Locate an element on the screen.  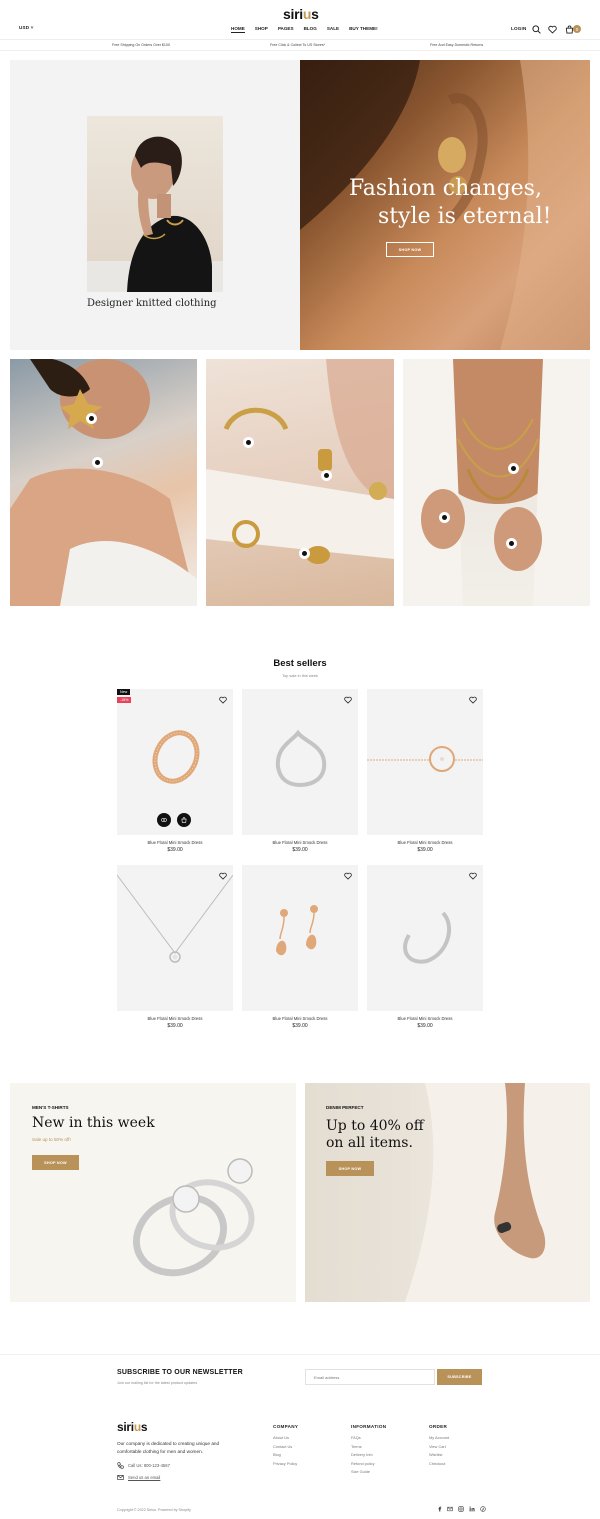
newsletter-email-input is located at coordinates (370, 1377).